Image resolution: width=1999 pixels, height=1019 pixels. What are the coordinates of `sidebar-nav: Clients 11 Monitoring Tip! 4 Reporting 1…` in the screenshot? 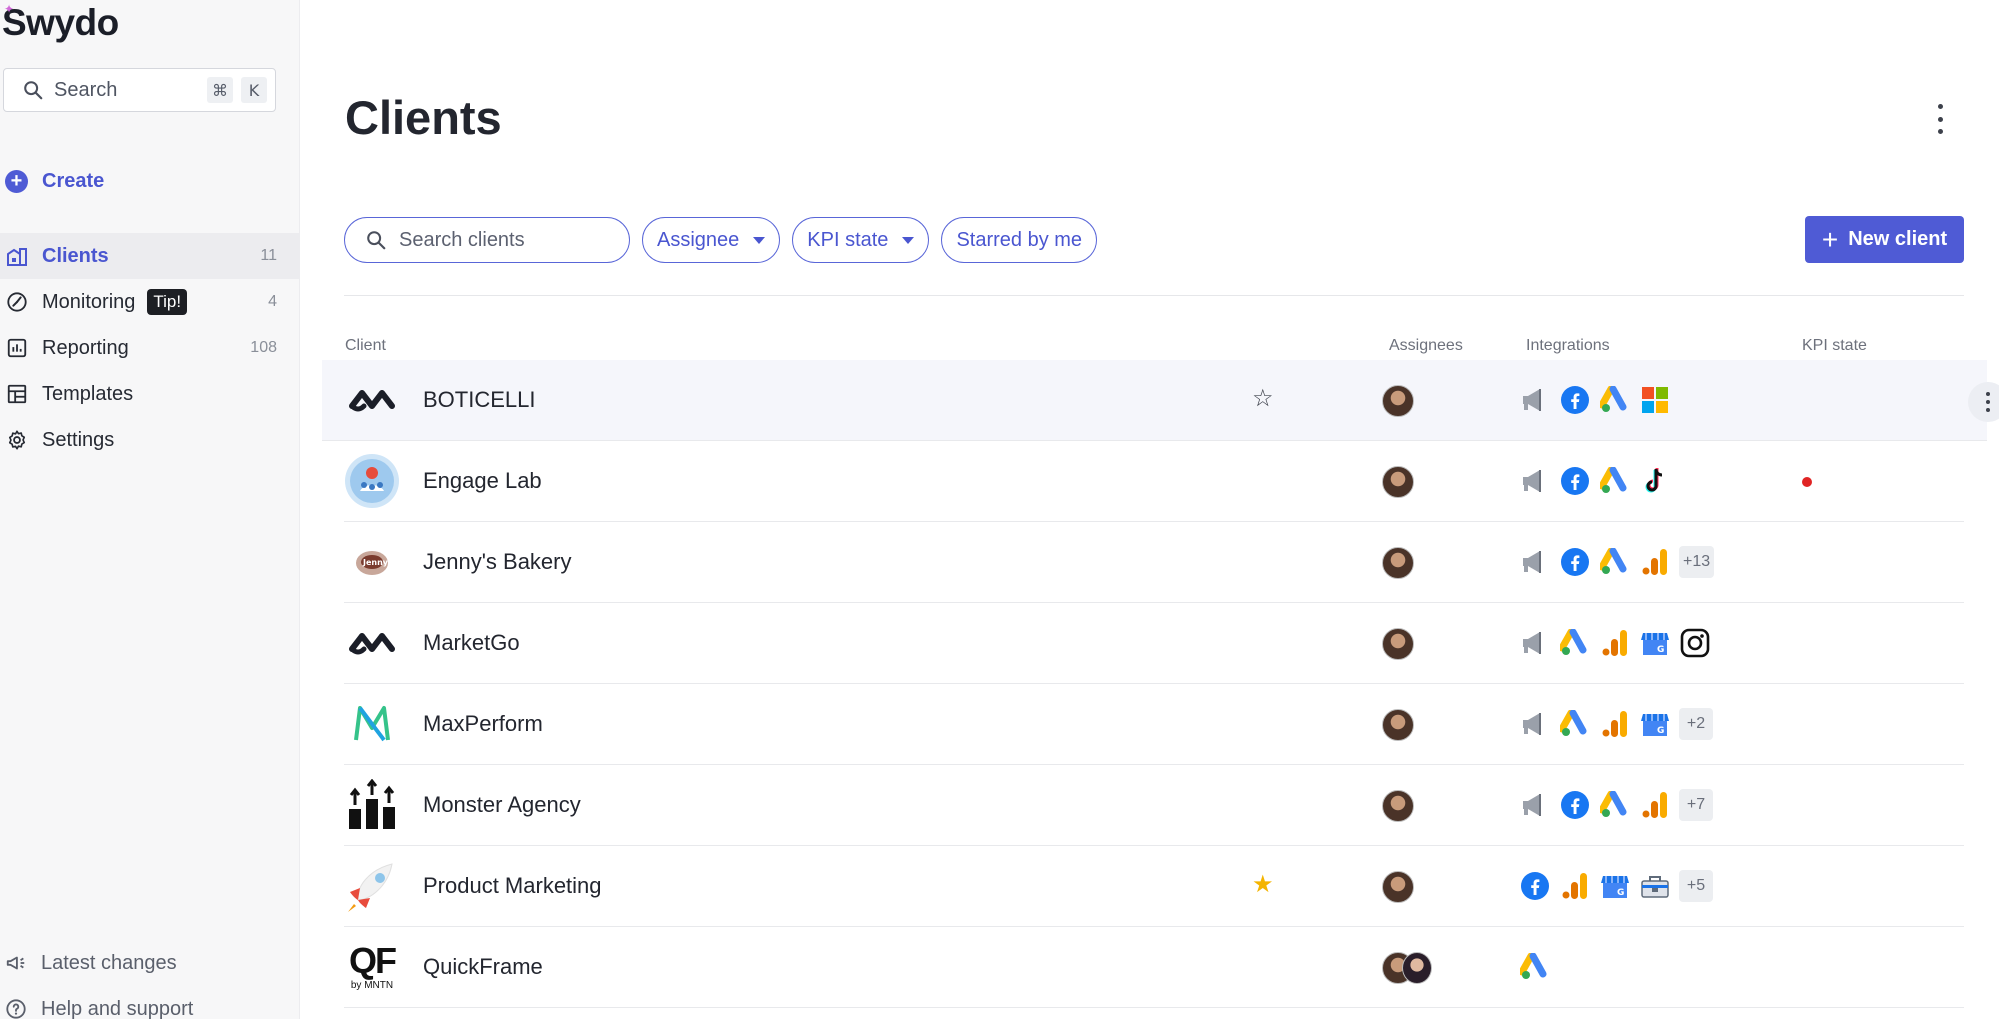 It's located at (149, 348).